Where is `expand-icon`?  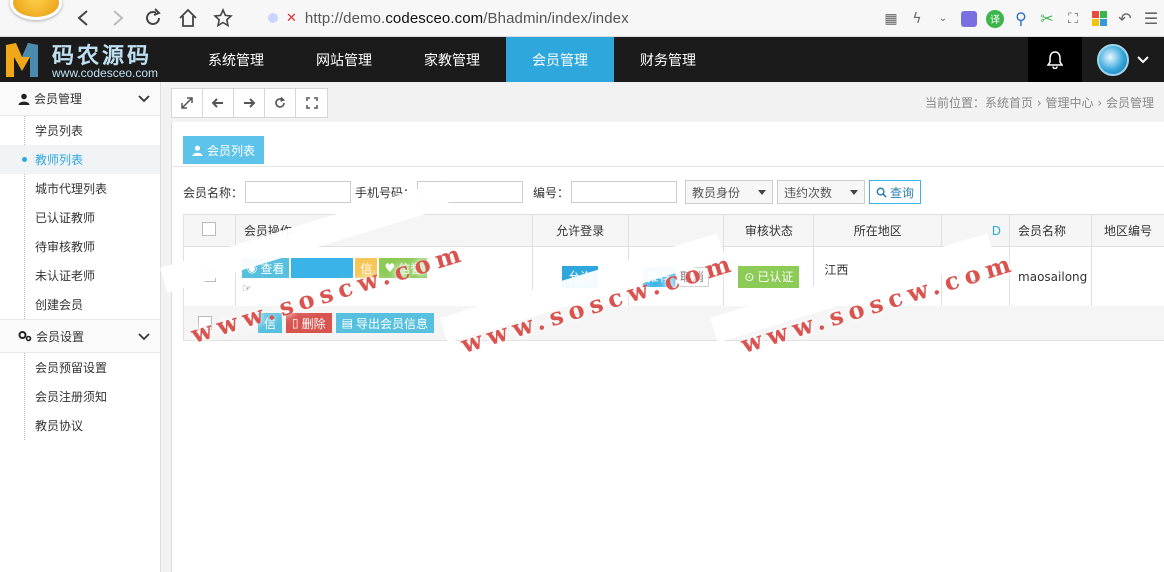
expand-icon is located at coordinates (187, 103).